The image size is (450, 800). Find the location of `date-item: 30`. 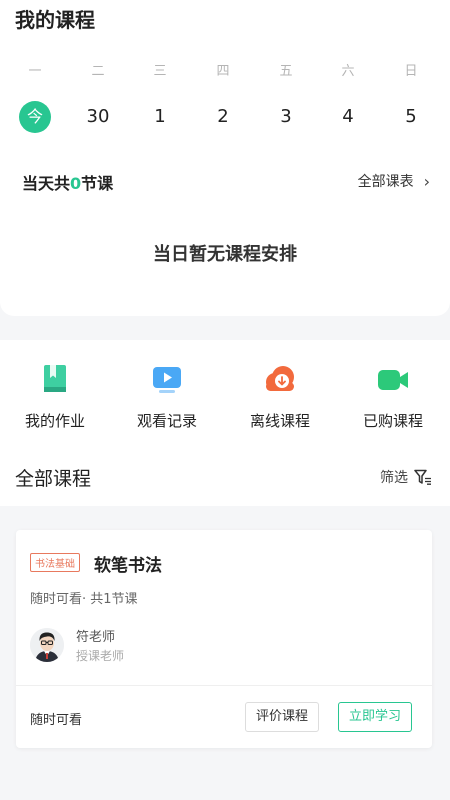

date-item: 30 is located at coordinates (98, 117).